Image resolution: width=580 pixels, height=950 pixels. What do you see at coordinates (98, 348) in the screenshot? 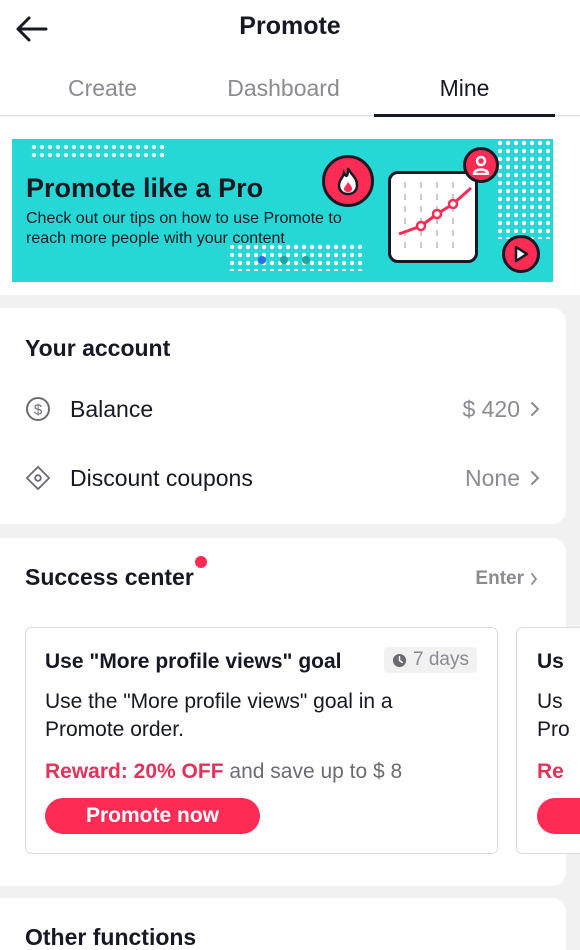
I see `account-section-title: Your account` at bounding box center [98, 348].